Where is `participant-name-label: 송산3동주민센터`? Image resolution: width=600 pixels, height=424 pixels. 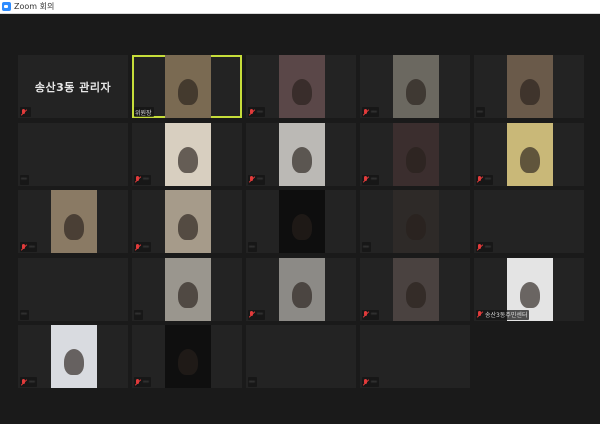
participant-name-label: 송산3동주민센터 is located at coordinates (503, 314).